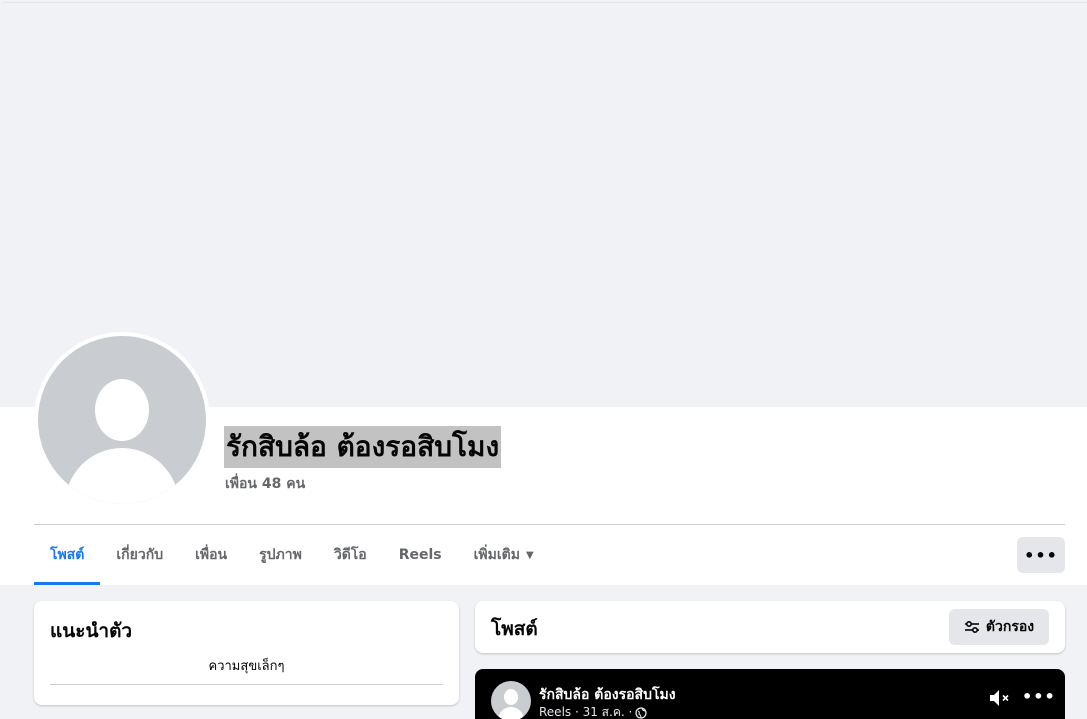 This screenshot has height=719, width=1087. What do you see at coordinates (265, 484) in the screenshot?
I see `friend-count-link: เพื่อน 48 คน` at bounding box center [265, 484].